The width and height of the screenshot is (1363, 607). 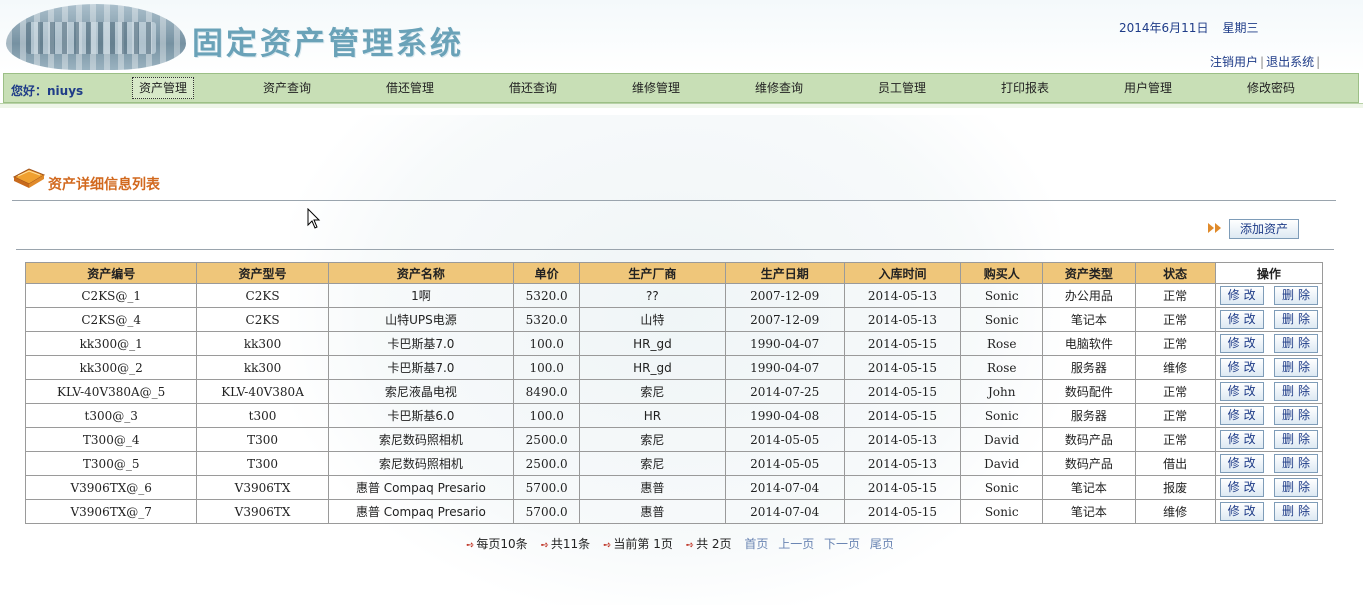 What do you see at coordinates (1025, 88) in the screenshot?
I see `nav-item-print-report: 打印报表` at bounding box center [1025, 88].